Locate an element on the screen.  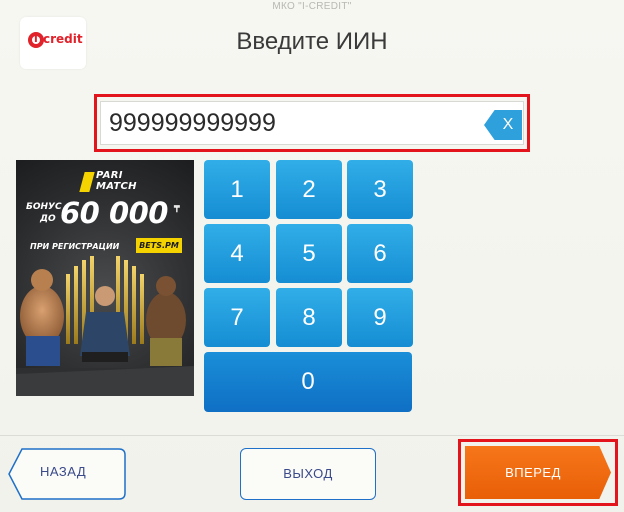
ad-bonus-line2: ДО is located at coordinates (48, 219).